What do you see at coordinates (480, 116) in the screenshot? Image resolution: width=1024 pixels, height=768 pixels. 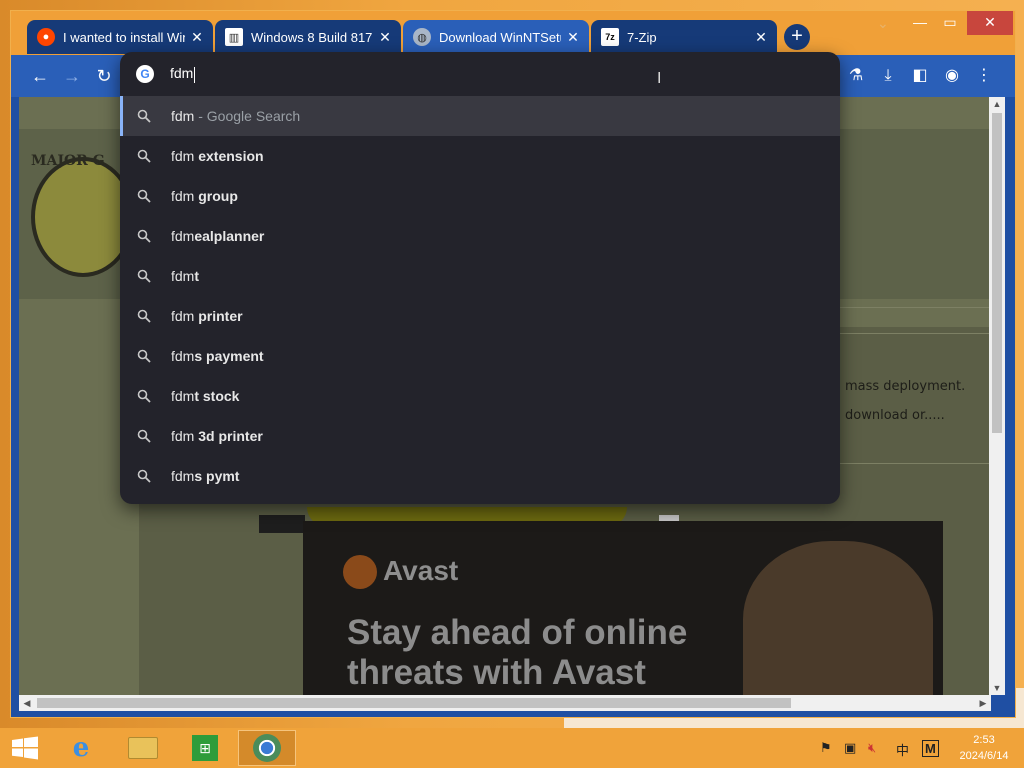 I see `suggestion-item: fdm - Google Search` at bounding box center [480, 116].